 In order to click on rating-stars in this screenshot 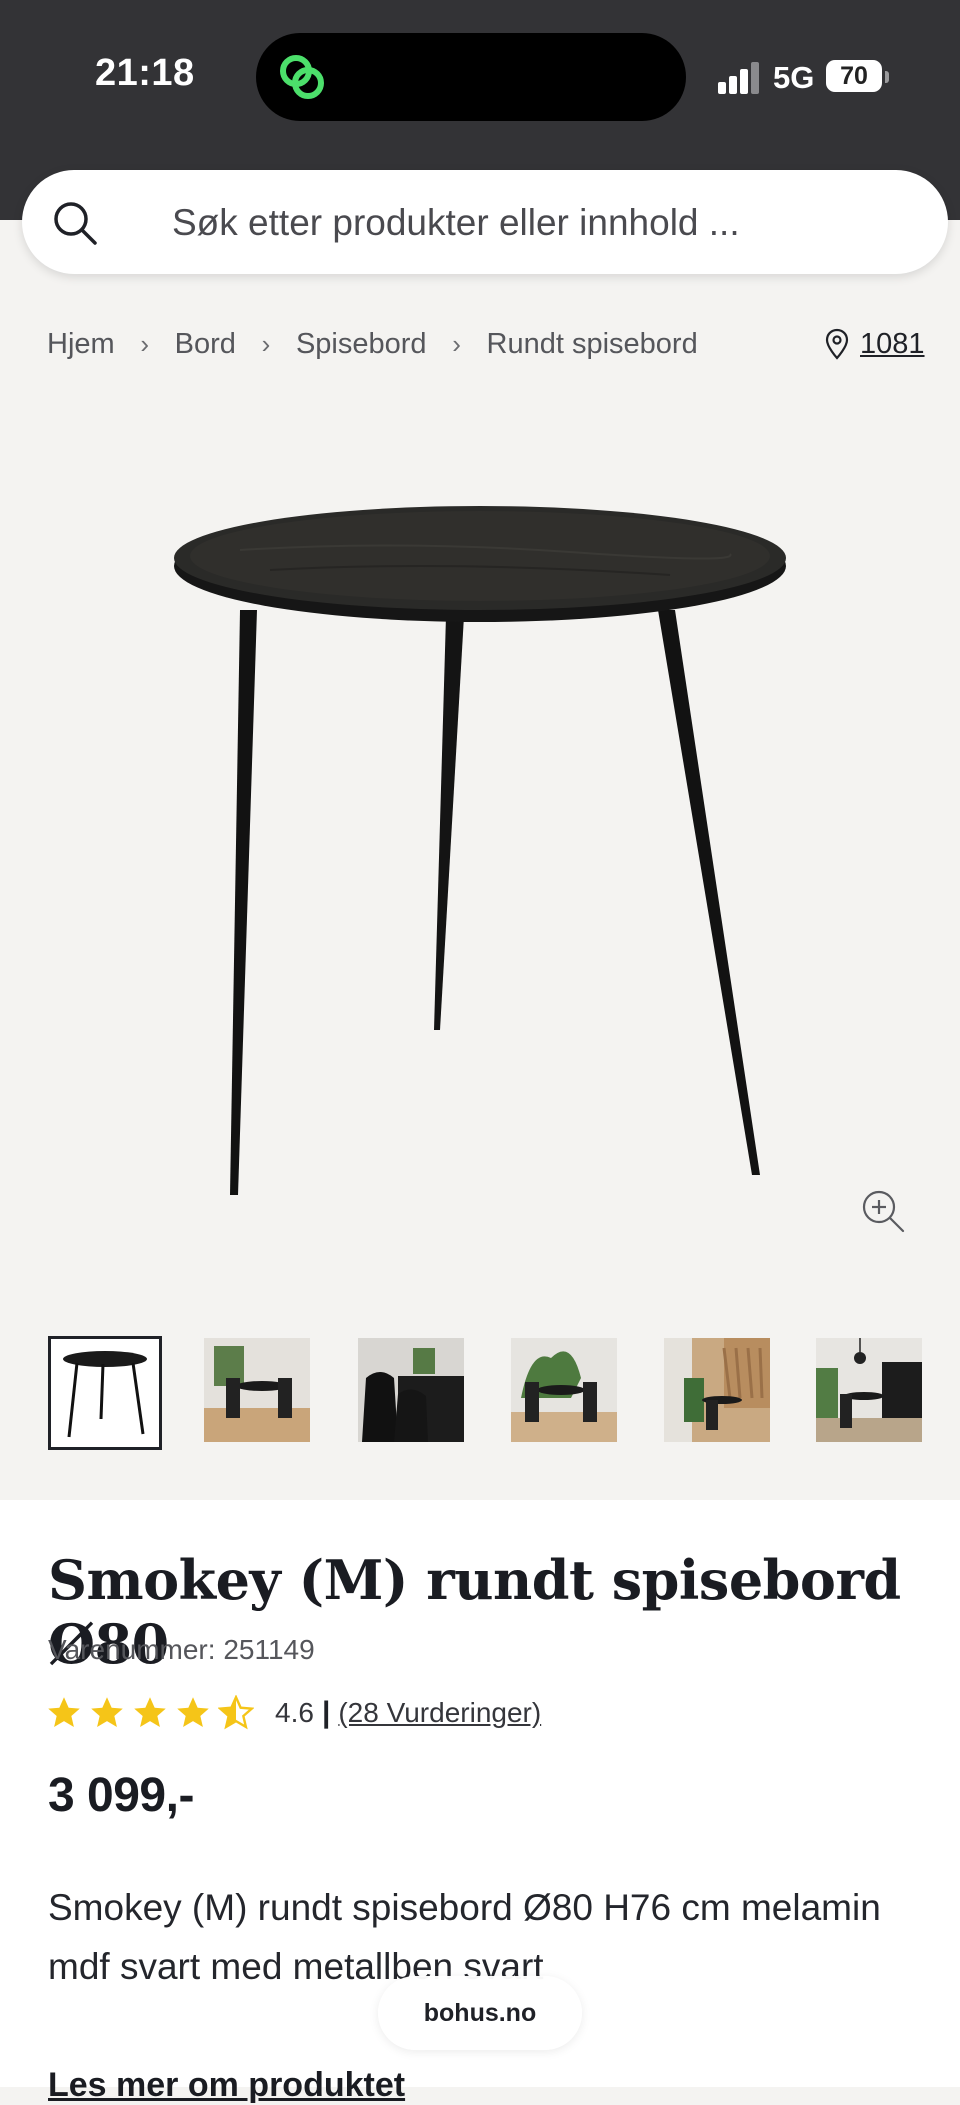, I will do `click(153, 1713)`.